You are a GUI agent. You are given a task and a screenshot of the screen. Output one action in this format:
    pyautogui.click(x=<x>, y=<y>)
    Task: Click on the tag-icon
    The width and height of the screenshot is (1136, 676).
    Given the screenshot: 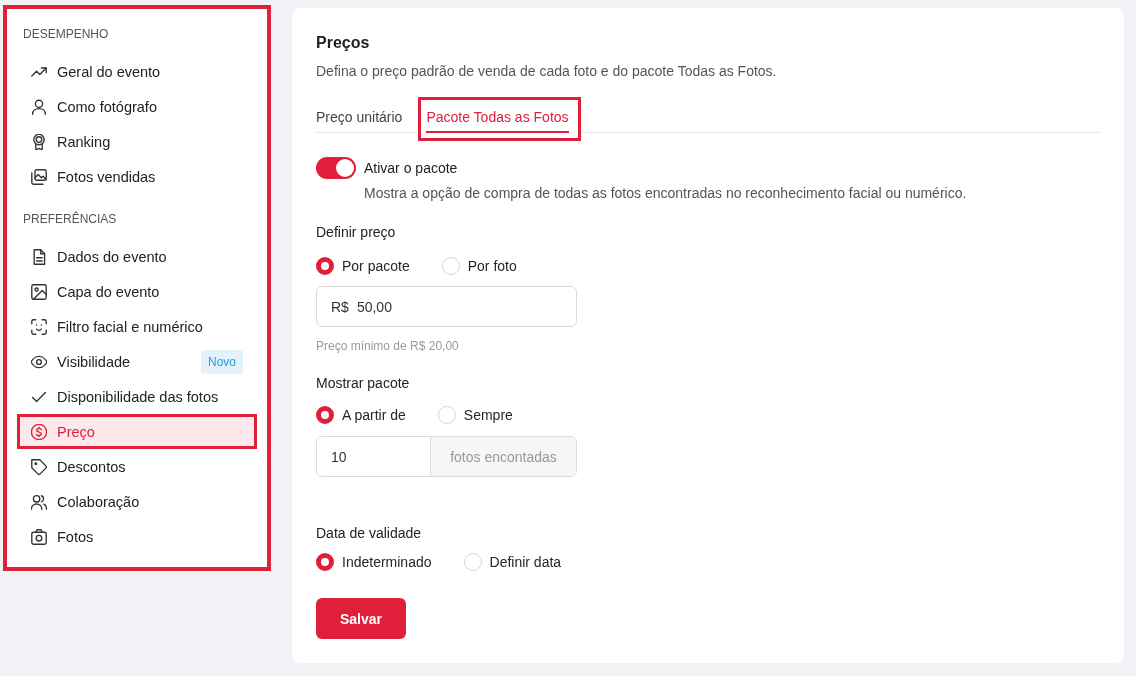 What is the action you would take?
    pyautogui.click(x=39, y=466)
    